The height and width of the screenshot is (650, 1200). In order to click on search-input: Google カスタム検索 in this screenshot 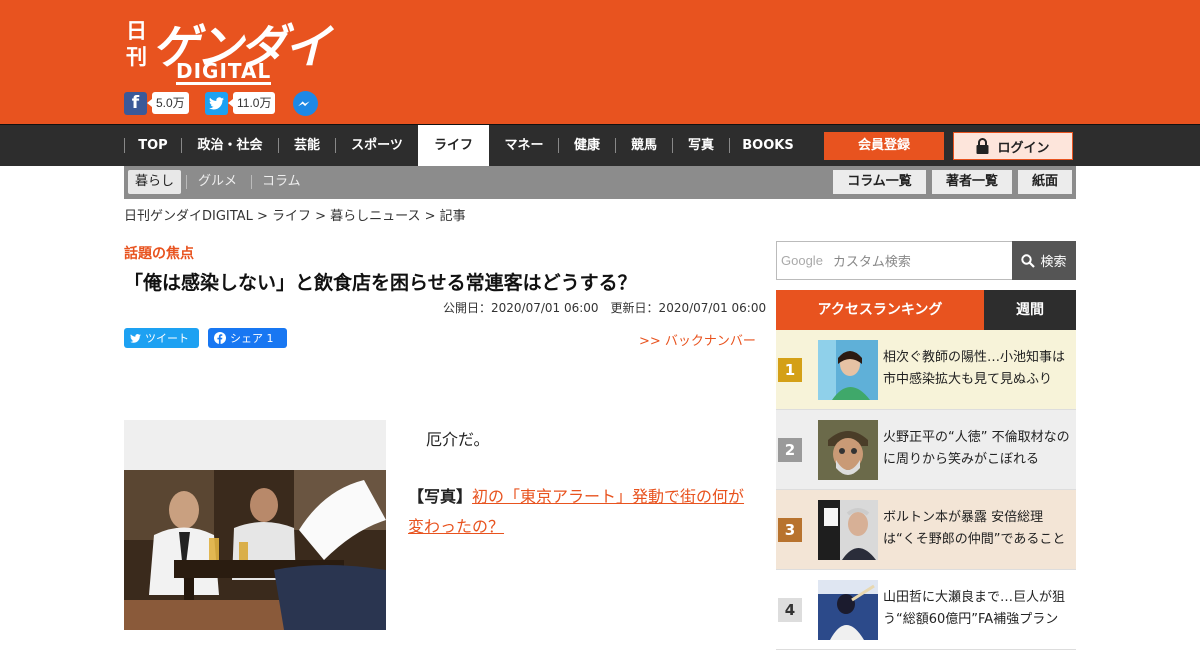, I will do `click(894, 260)`.